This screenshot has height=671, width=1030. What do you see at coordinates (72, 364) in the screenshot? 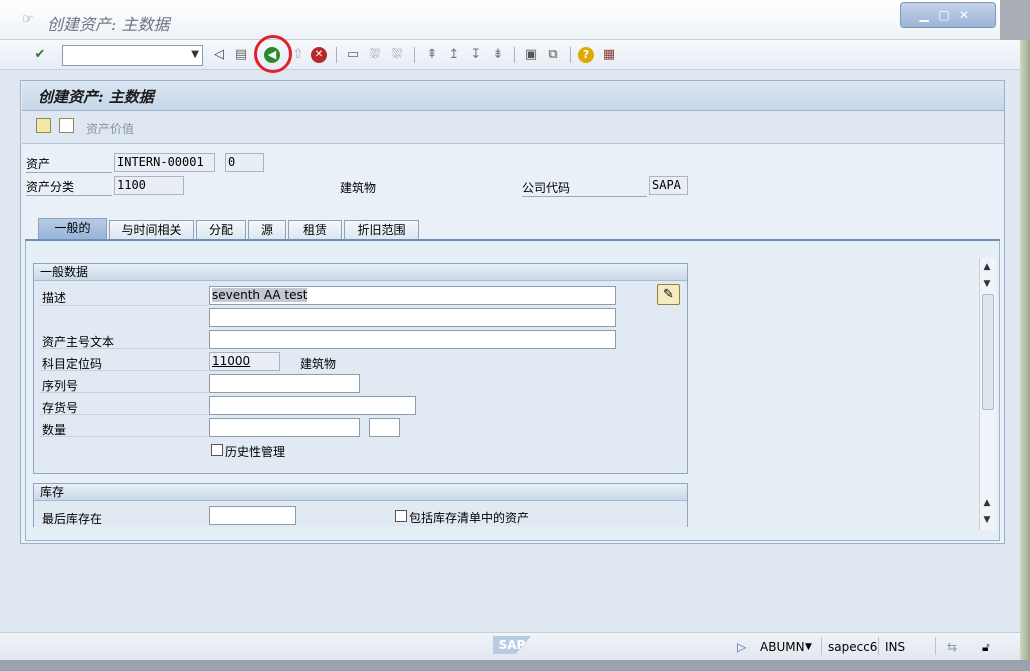
I see `account-determination-label: 科目定位码` at bounding box center [72, 364].